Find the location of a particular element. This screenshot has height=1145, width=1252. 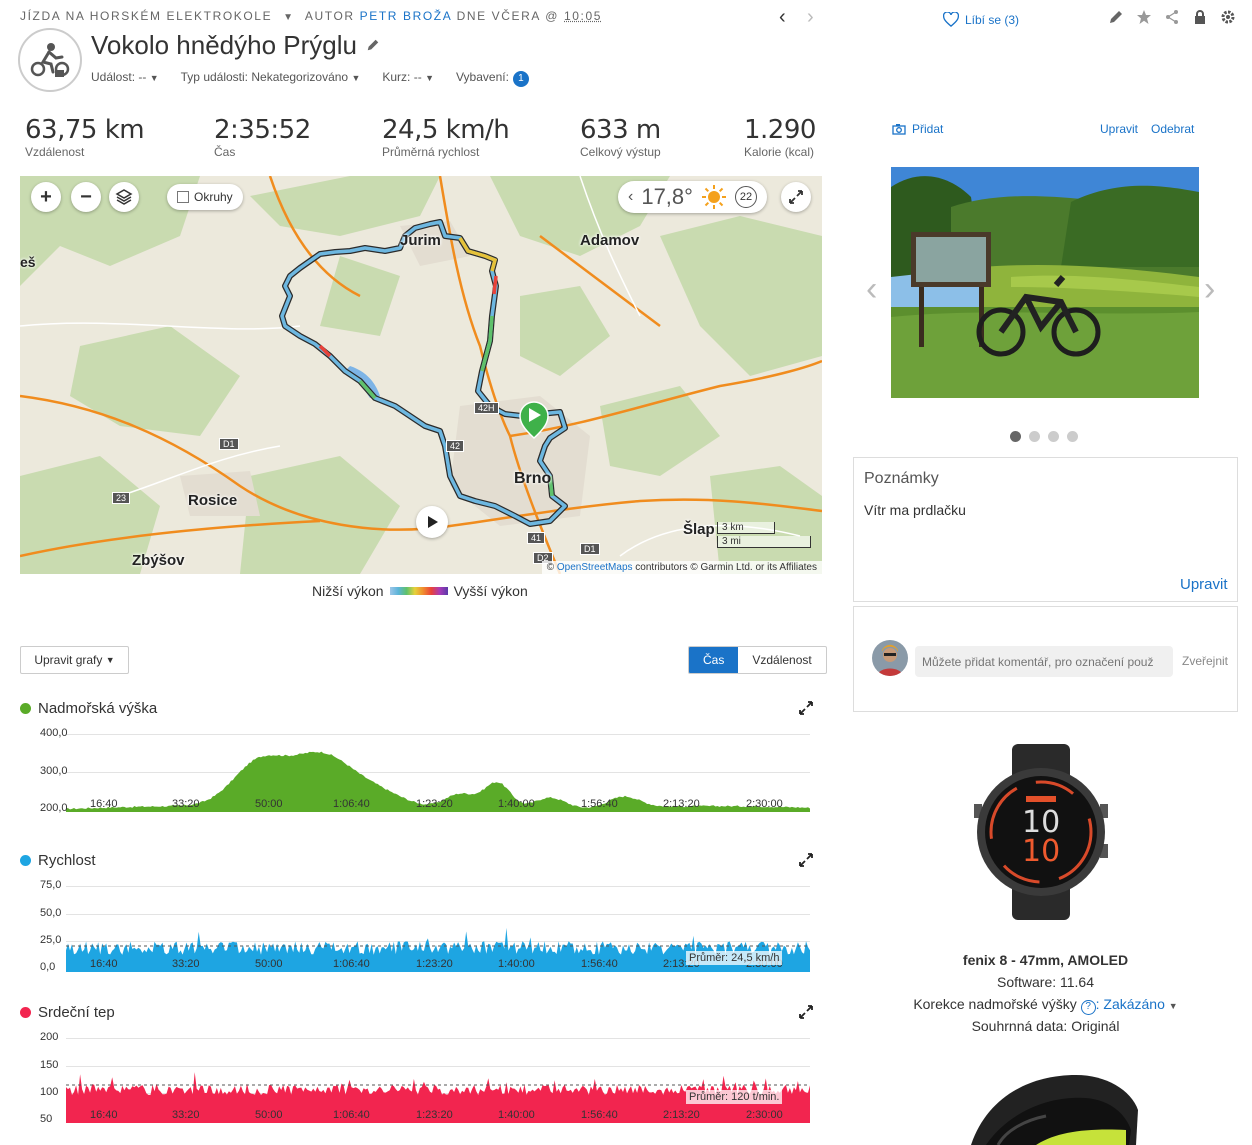

remove-photo-link: Odebrat is located at coordinates (1172, 129).